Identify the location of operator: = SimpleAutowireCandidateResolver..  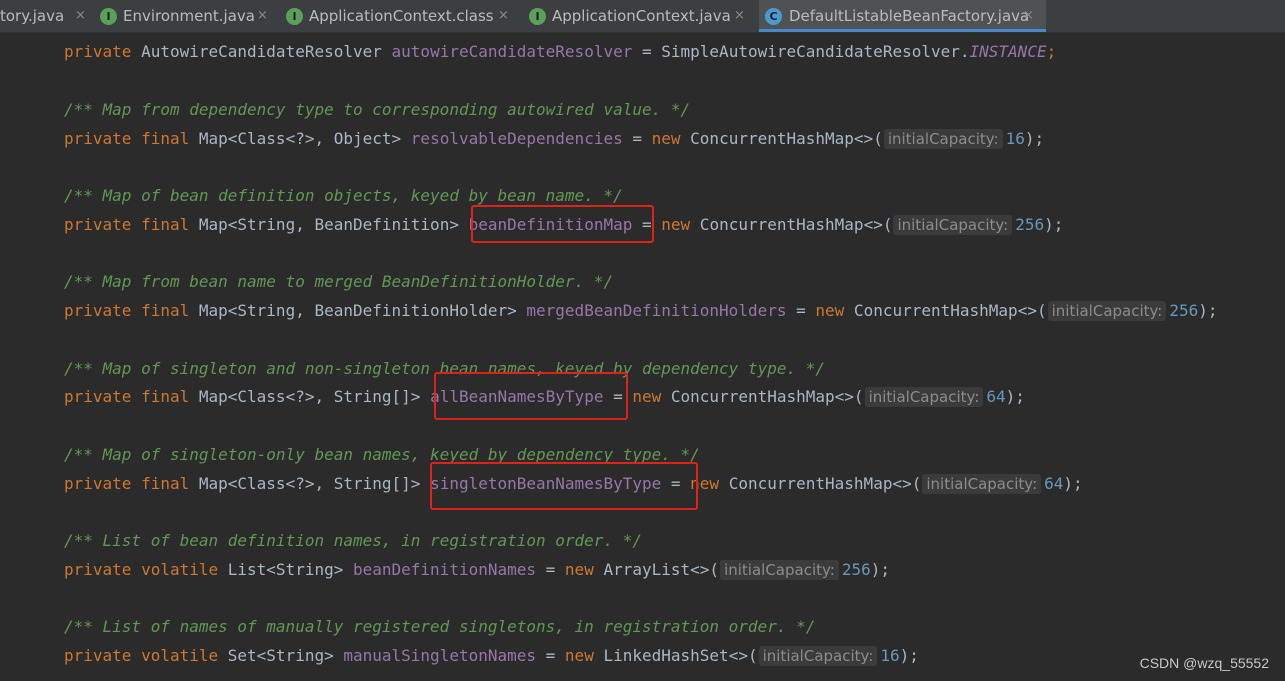
(801, 51).